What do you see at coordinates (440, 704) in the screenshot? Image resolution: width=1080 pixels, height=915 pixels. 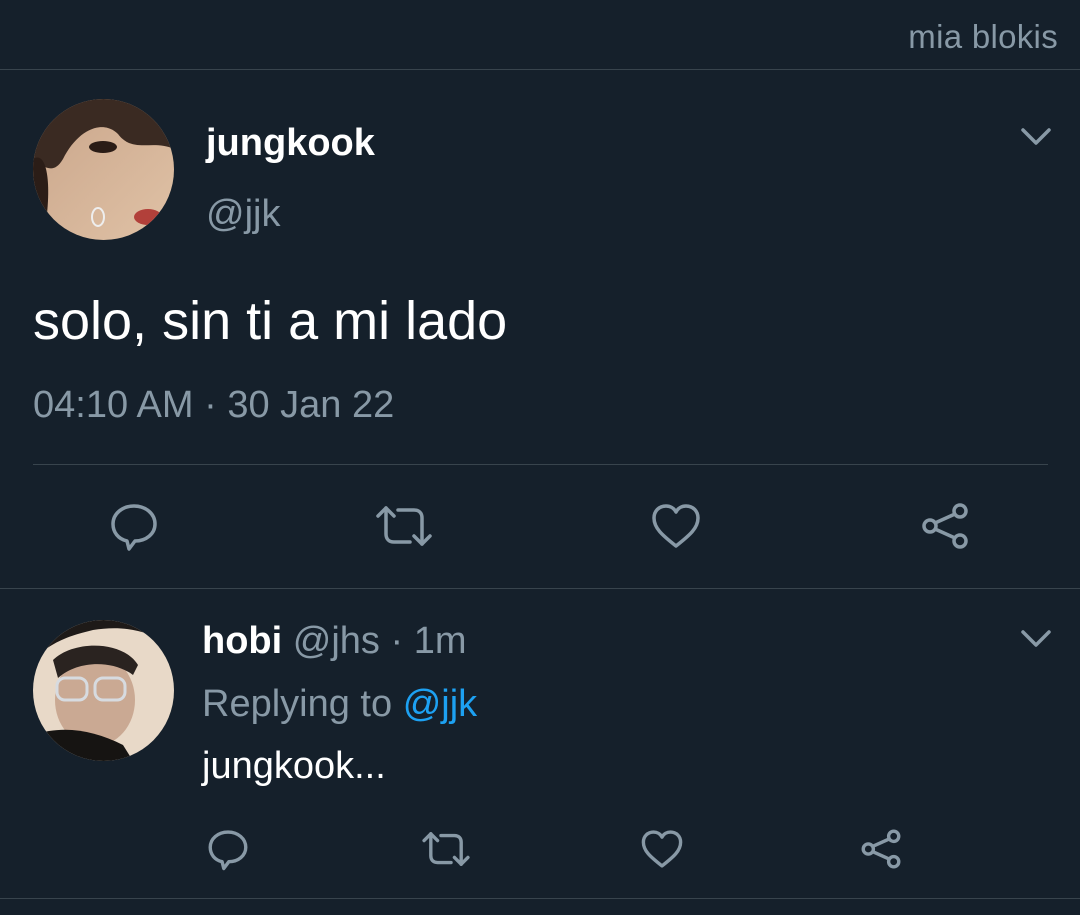 I see `replying-to-mention: @jjk` at bounding box center [440, 704].